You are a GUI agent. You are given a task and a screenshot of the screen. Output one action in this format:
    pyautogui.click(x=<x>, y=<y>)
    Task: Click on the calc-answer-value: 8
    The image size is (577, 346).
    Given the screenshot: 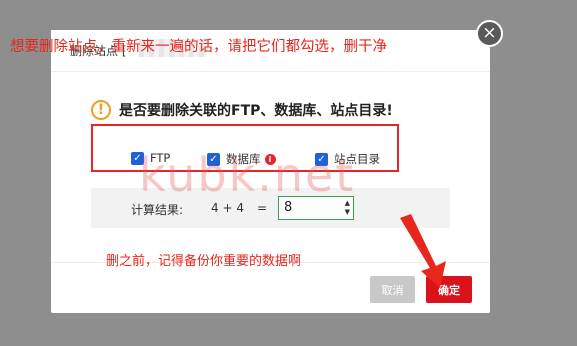 What is the action you would take?
    pyautogui.click(x=288, y=207)
    